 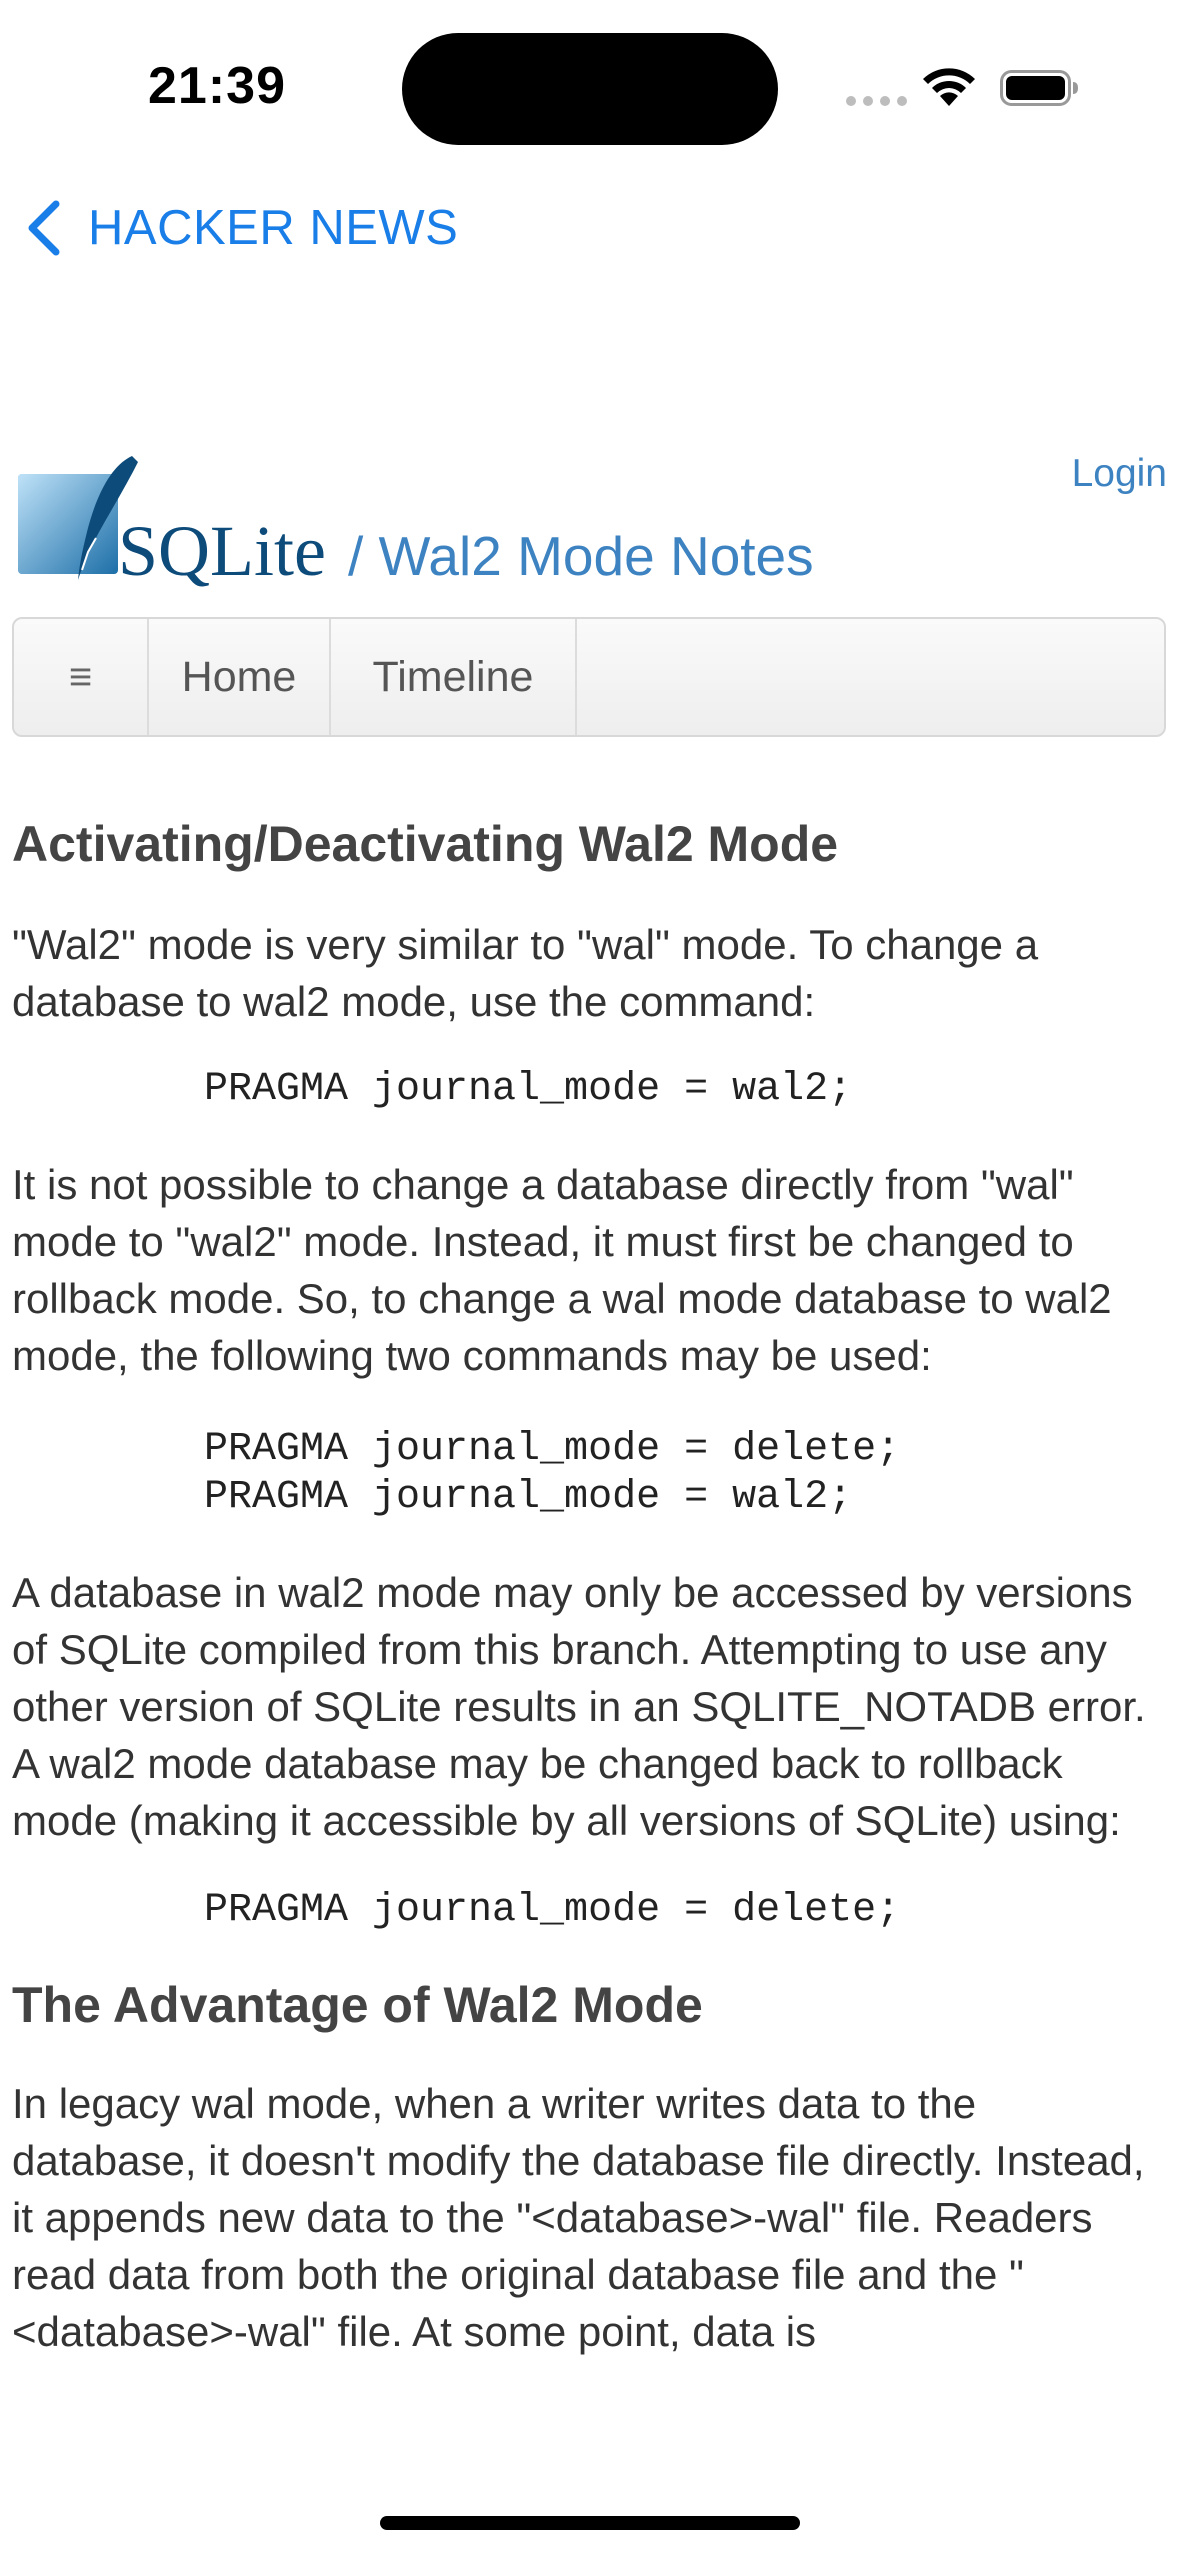 What do you see at coordinates (1119, 474) in the screenshot?
I see `login-link: Login` at bounding box center [1119, 474].